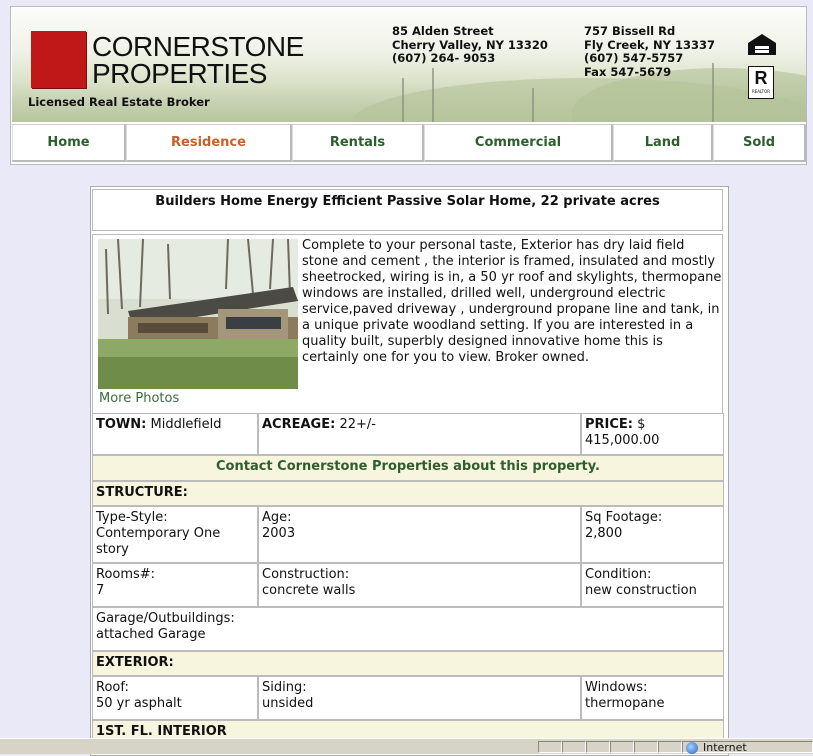 This screenshot has width=813, height=756. What do you see at coordinates (175, 534) in the screenshot?
I see `type-style-cell: Type-Style: Contemporary One story` at bounding box center [175, 534].